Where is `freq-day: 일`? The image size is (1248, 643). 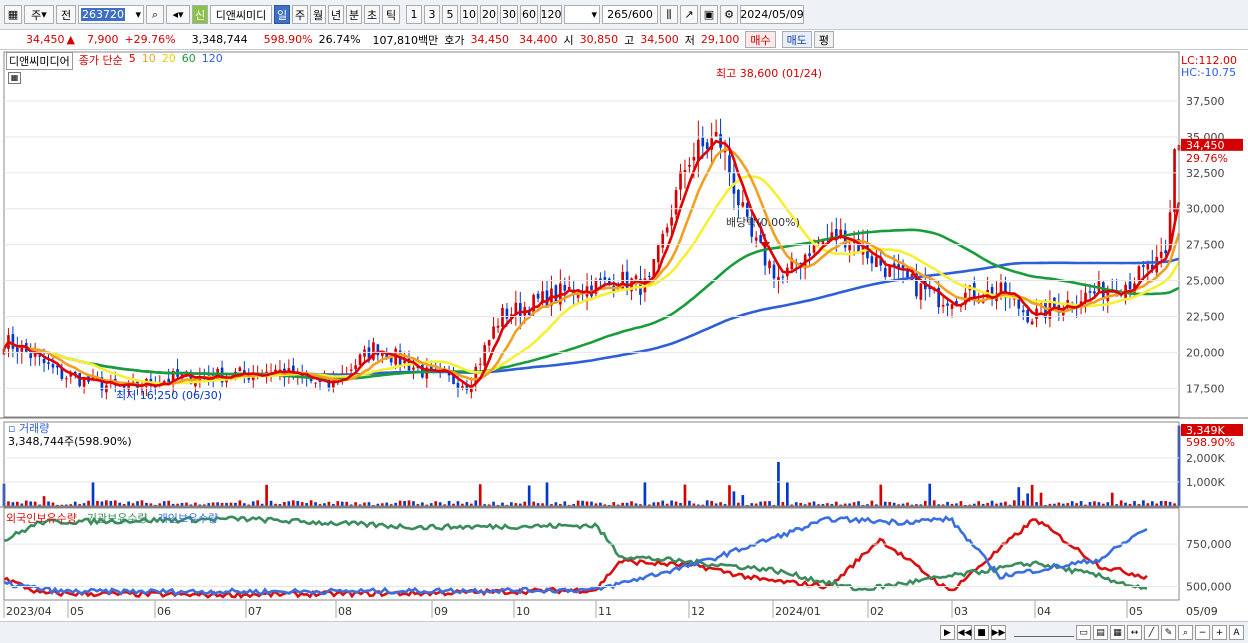 freq-day: 일 is located at coordinates (282, 14).